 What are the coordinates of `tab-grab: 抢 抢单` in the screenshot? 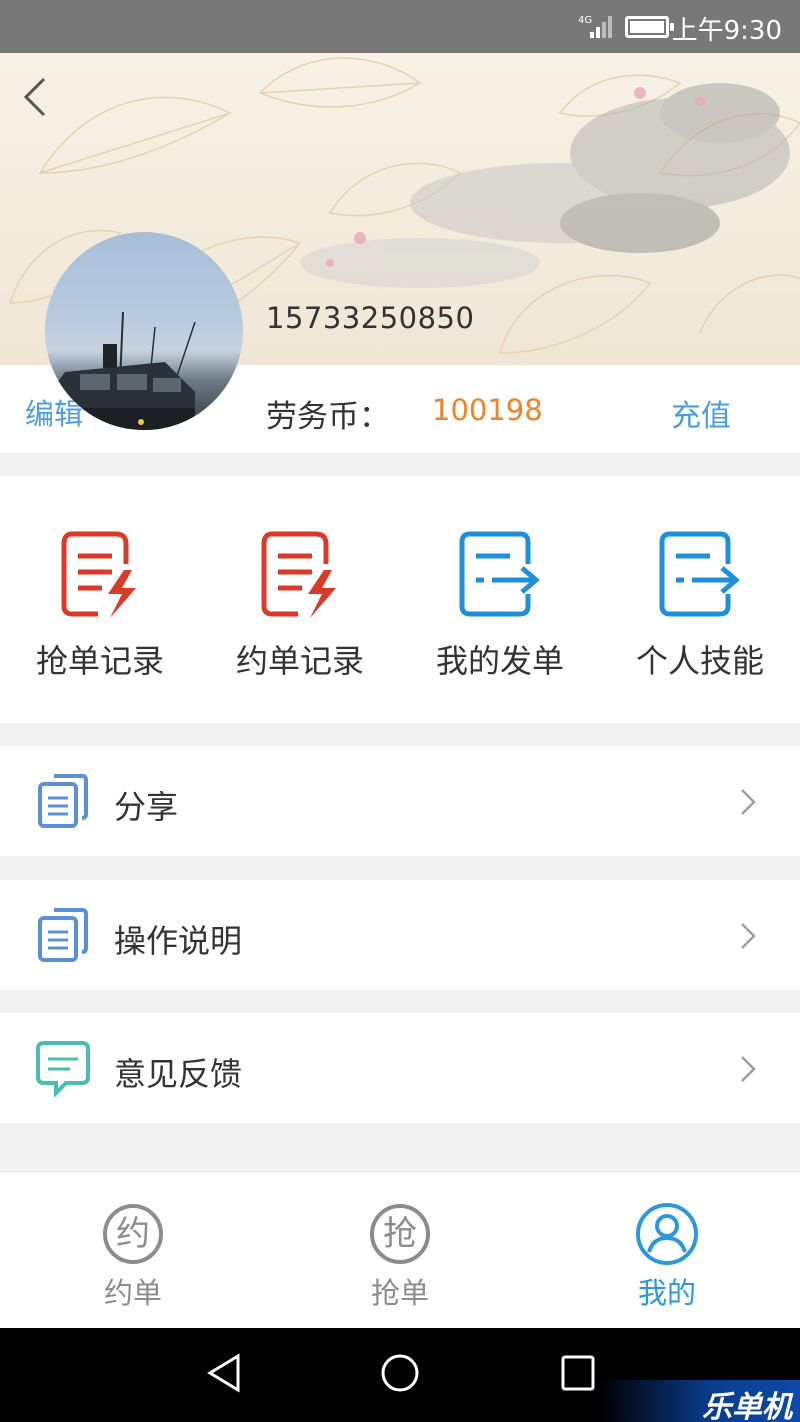 It's located at (400, 1250).